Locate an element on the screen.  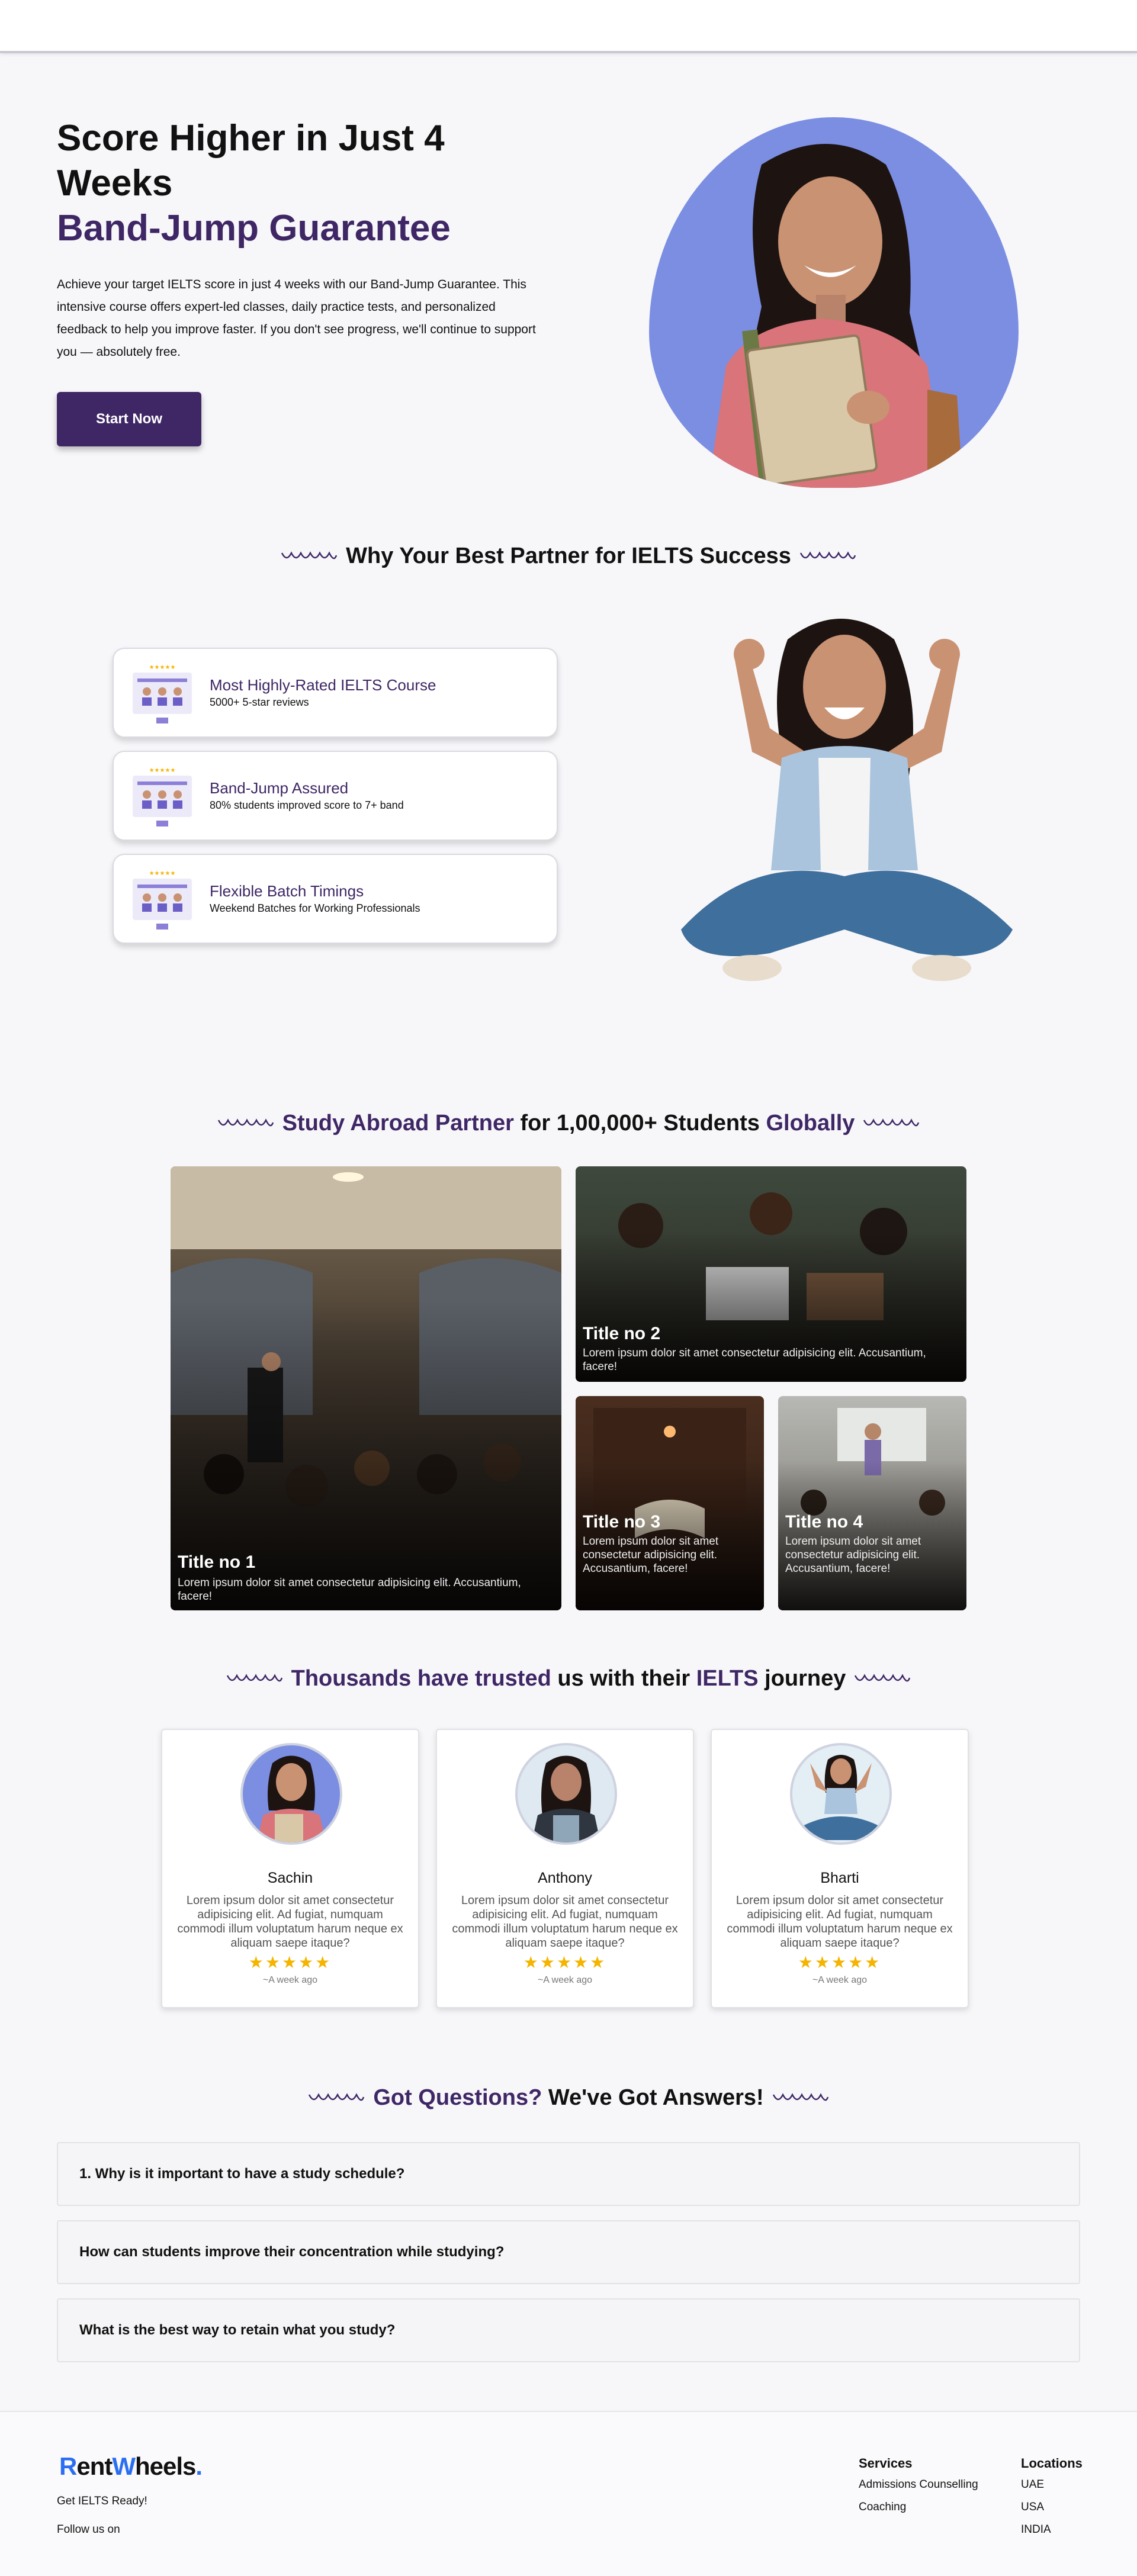
hero-title-main: Score Higher in Just 4 Weeks is located at coordinates (251, 161).